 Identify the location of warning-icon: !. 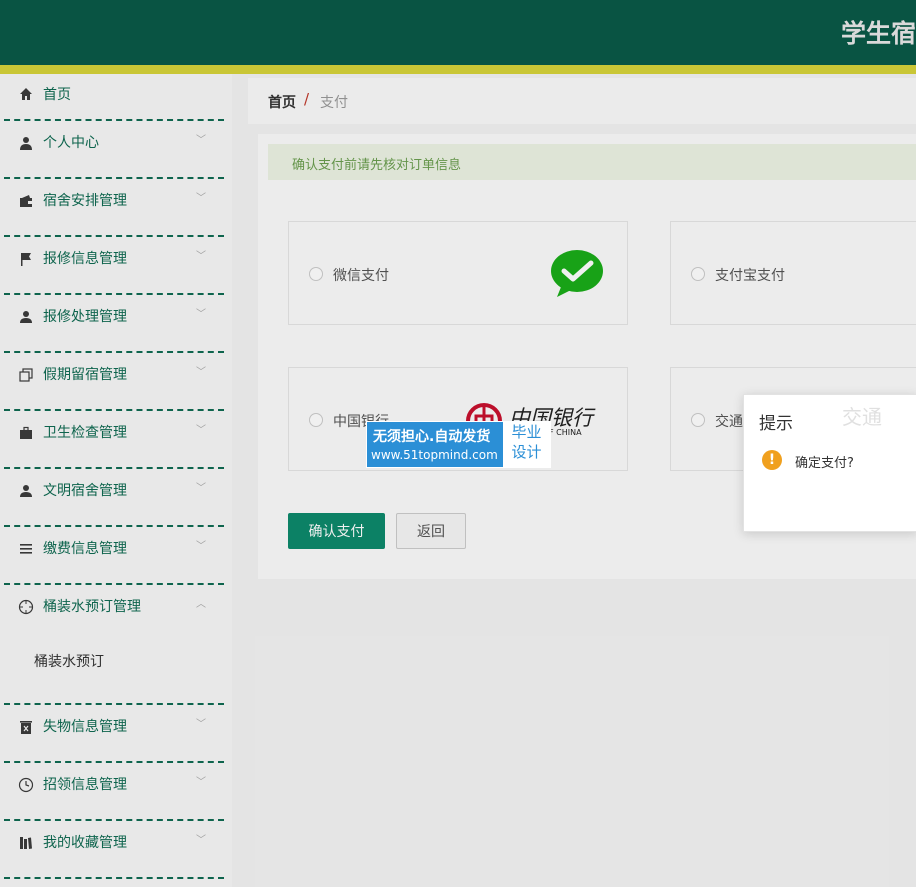
(772, 460).